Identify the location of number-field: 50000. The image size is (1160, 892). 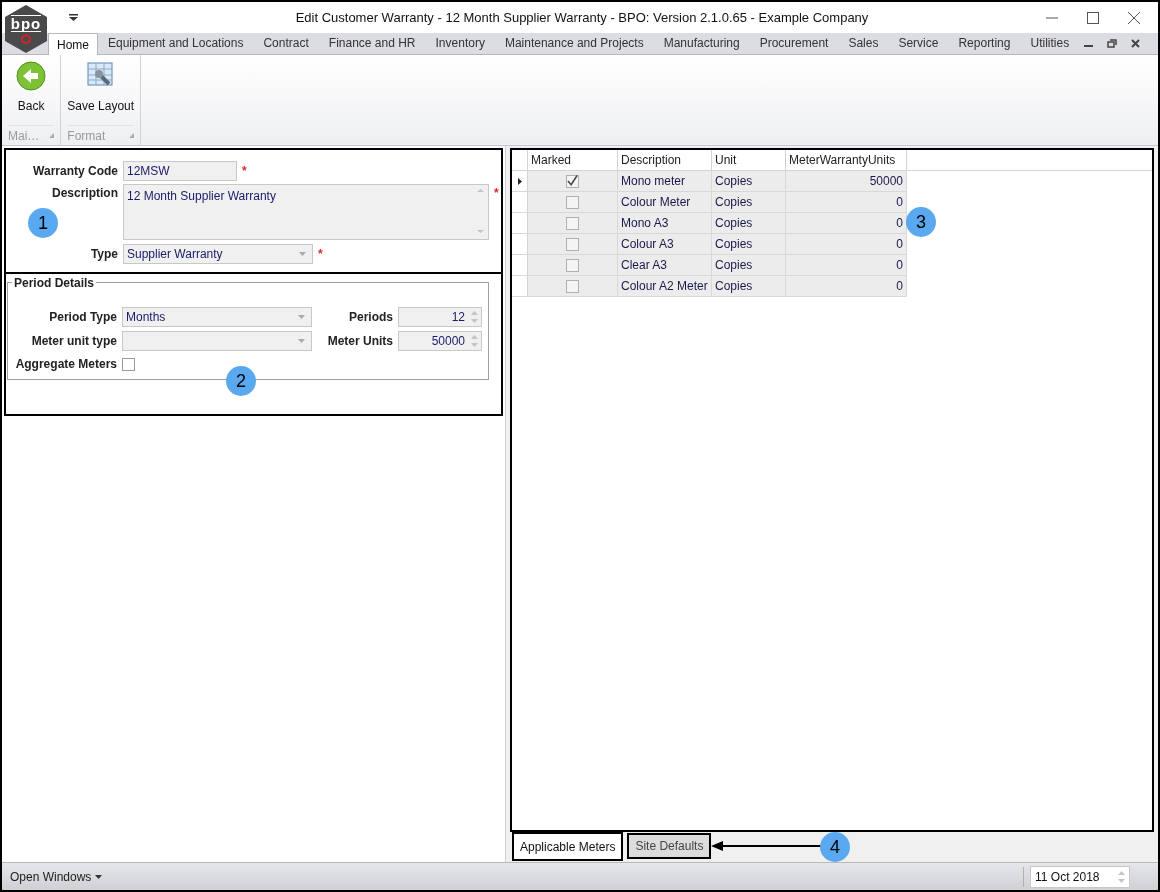
(440, 341).